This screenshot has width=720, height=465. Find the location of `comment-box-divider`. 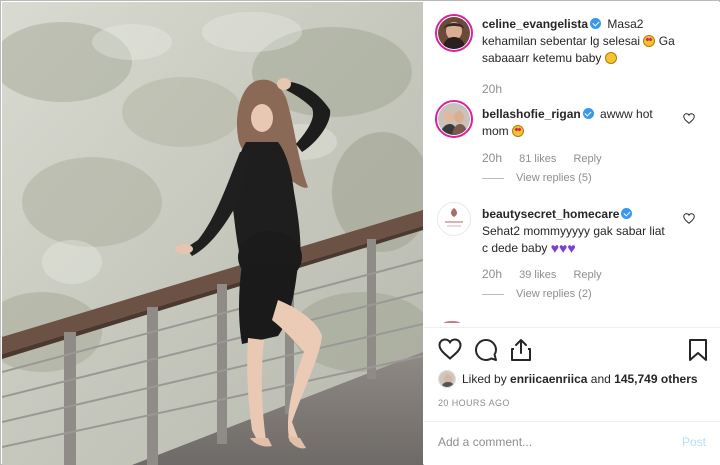

comment-box-divider is located at coordinates (572, 421).